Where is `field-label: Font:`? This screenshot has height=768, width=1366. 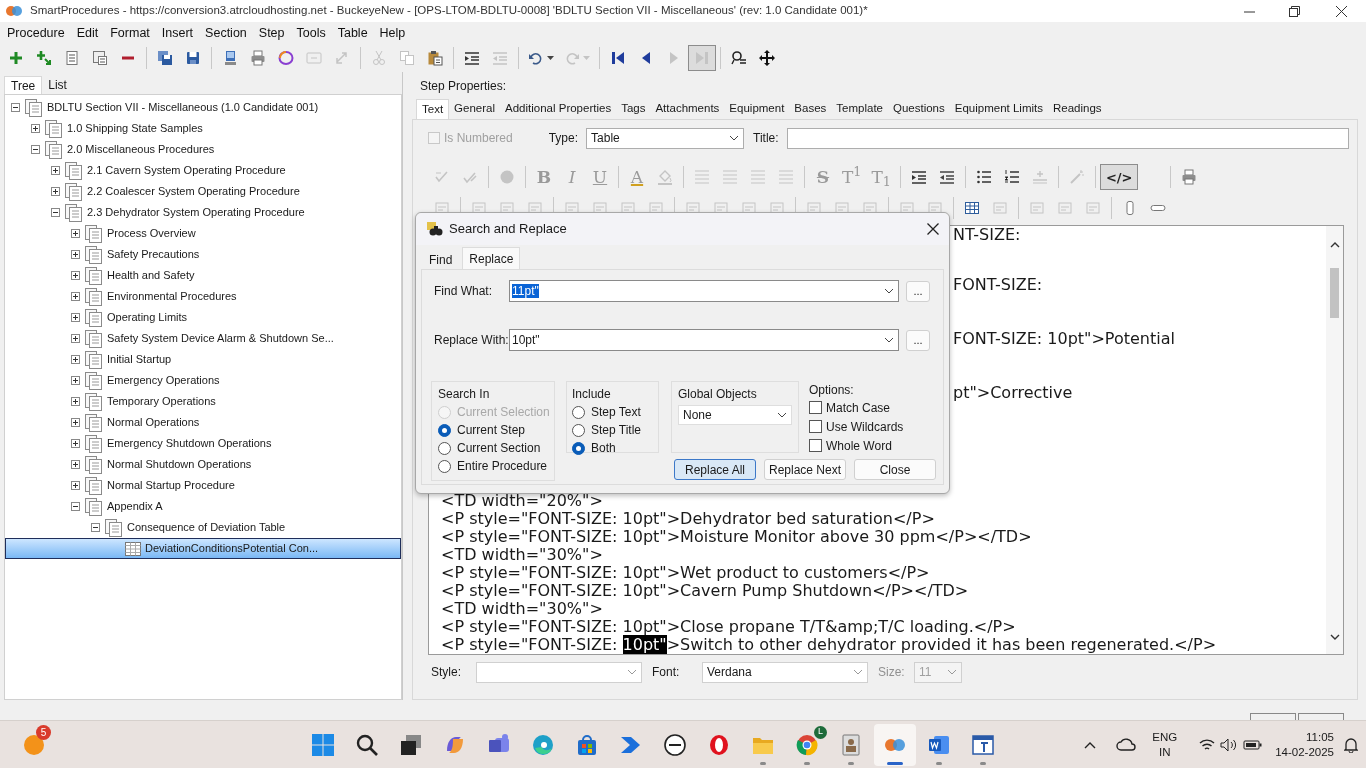 field-label: Font: is located at coordinates (666, 672).